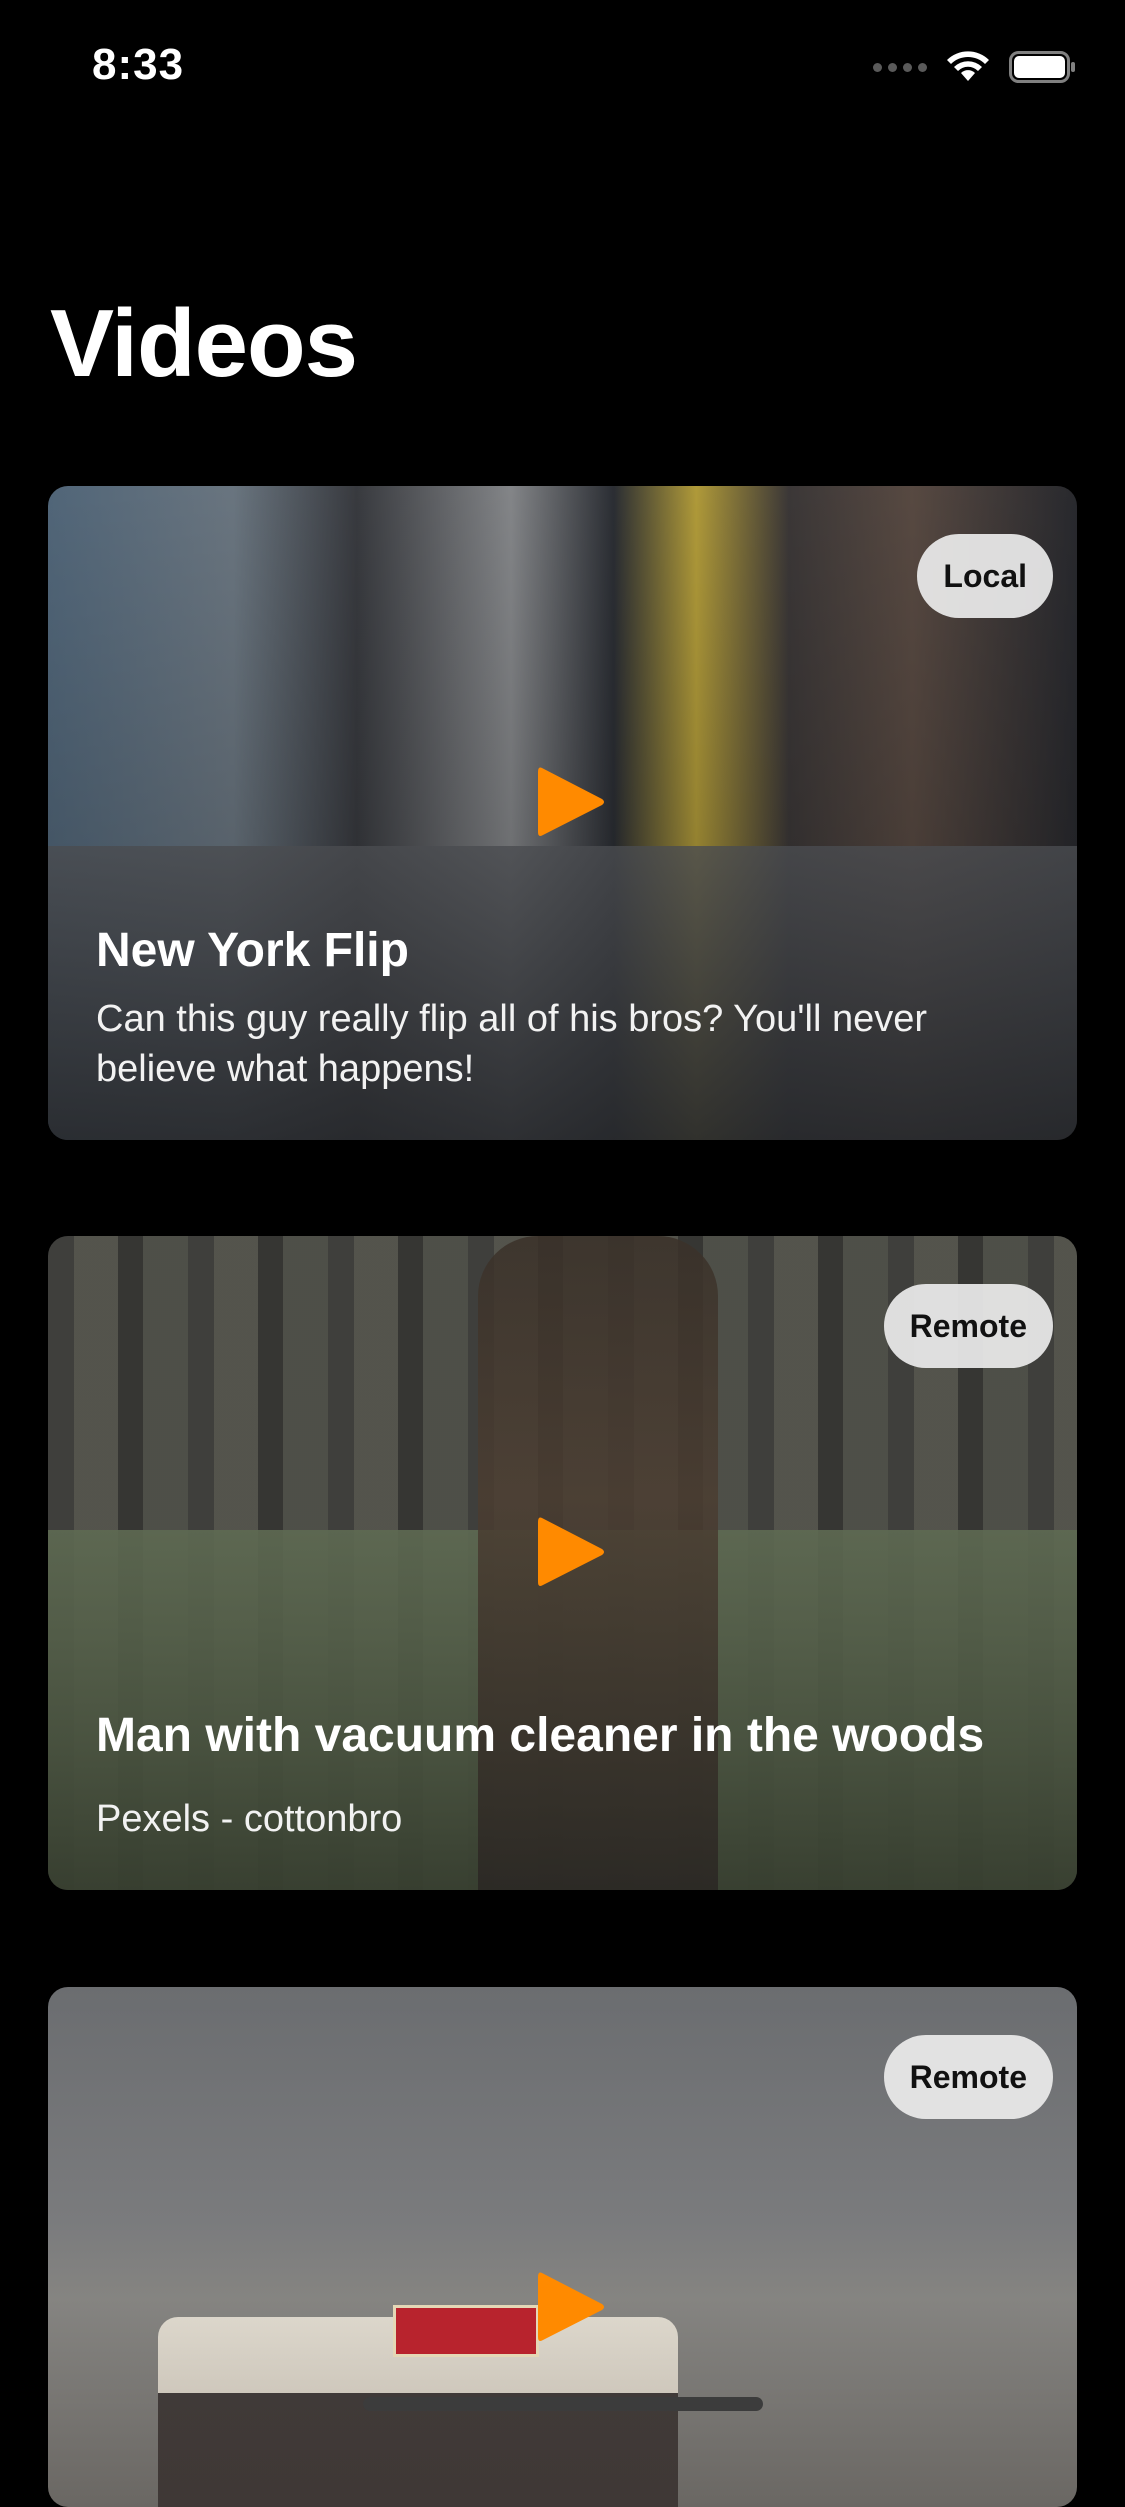 The width and height of the screenshot is (1125, 2507). I want to click on page-title: Videos, so click(204, 343).